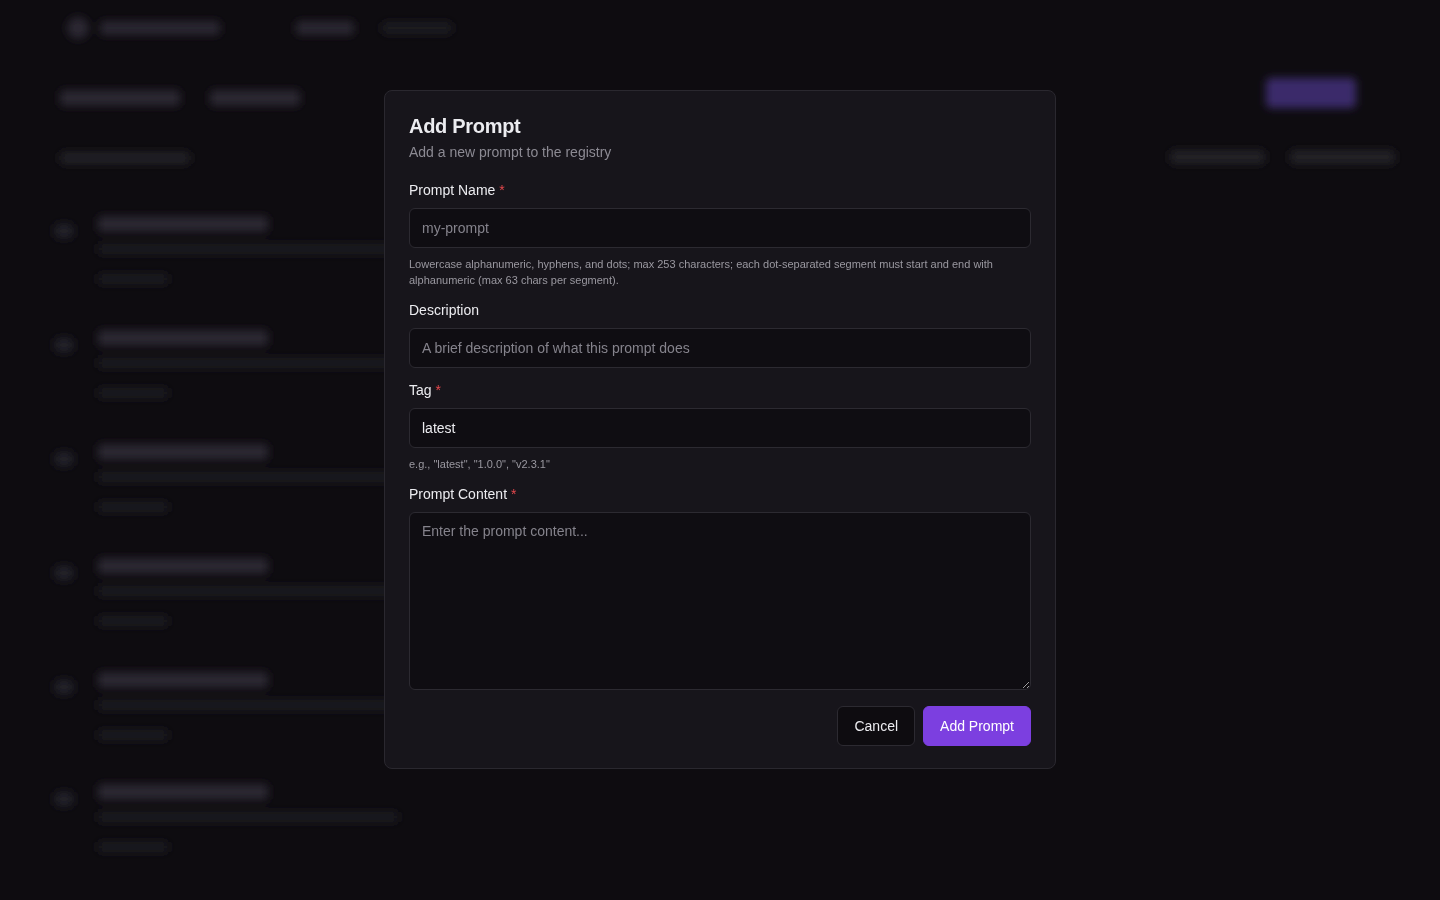 This screenshot has width=1440, height=900. What do you see at coordinates (720, 228) in the screenshot?
I see `text-field: my-prompt` at bounding box center [720, 228].